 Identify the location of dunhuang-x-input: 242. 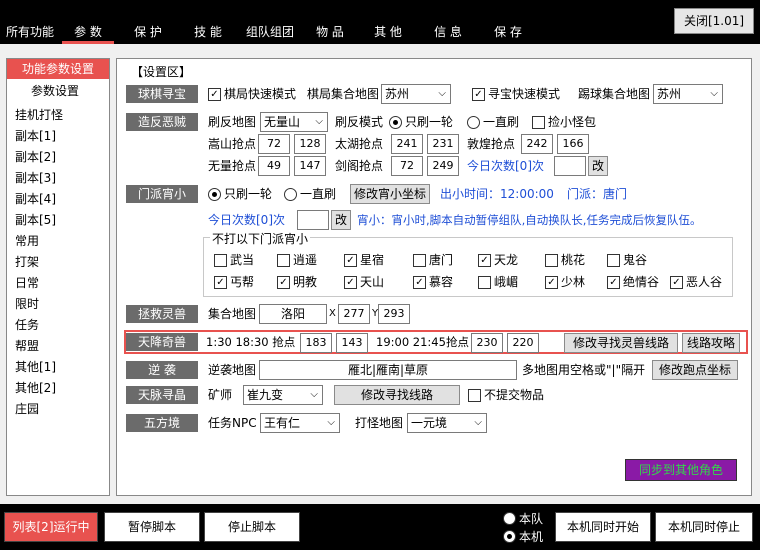
(537, 144).